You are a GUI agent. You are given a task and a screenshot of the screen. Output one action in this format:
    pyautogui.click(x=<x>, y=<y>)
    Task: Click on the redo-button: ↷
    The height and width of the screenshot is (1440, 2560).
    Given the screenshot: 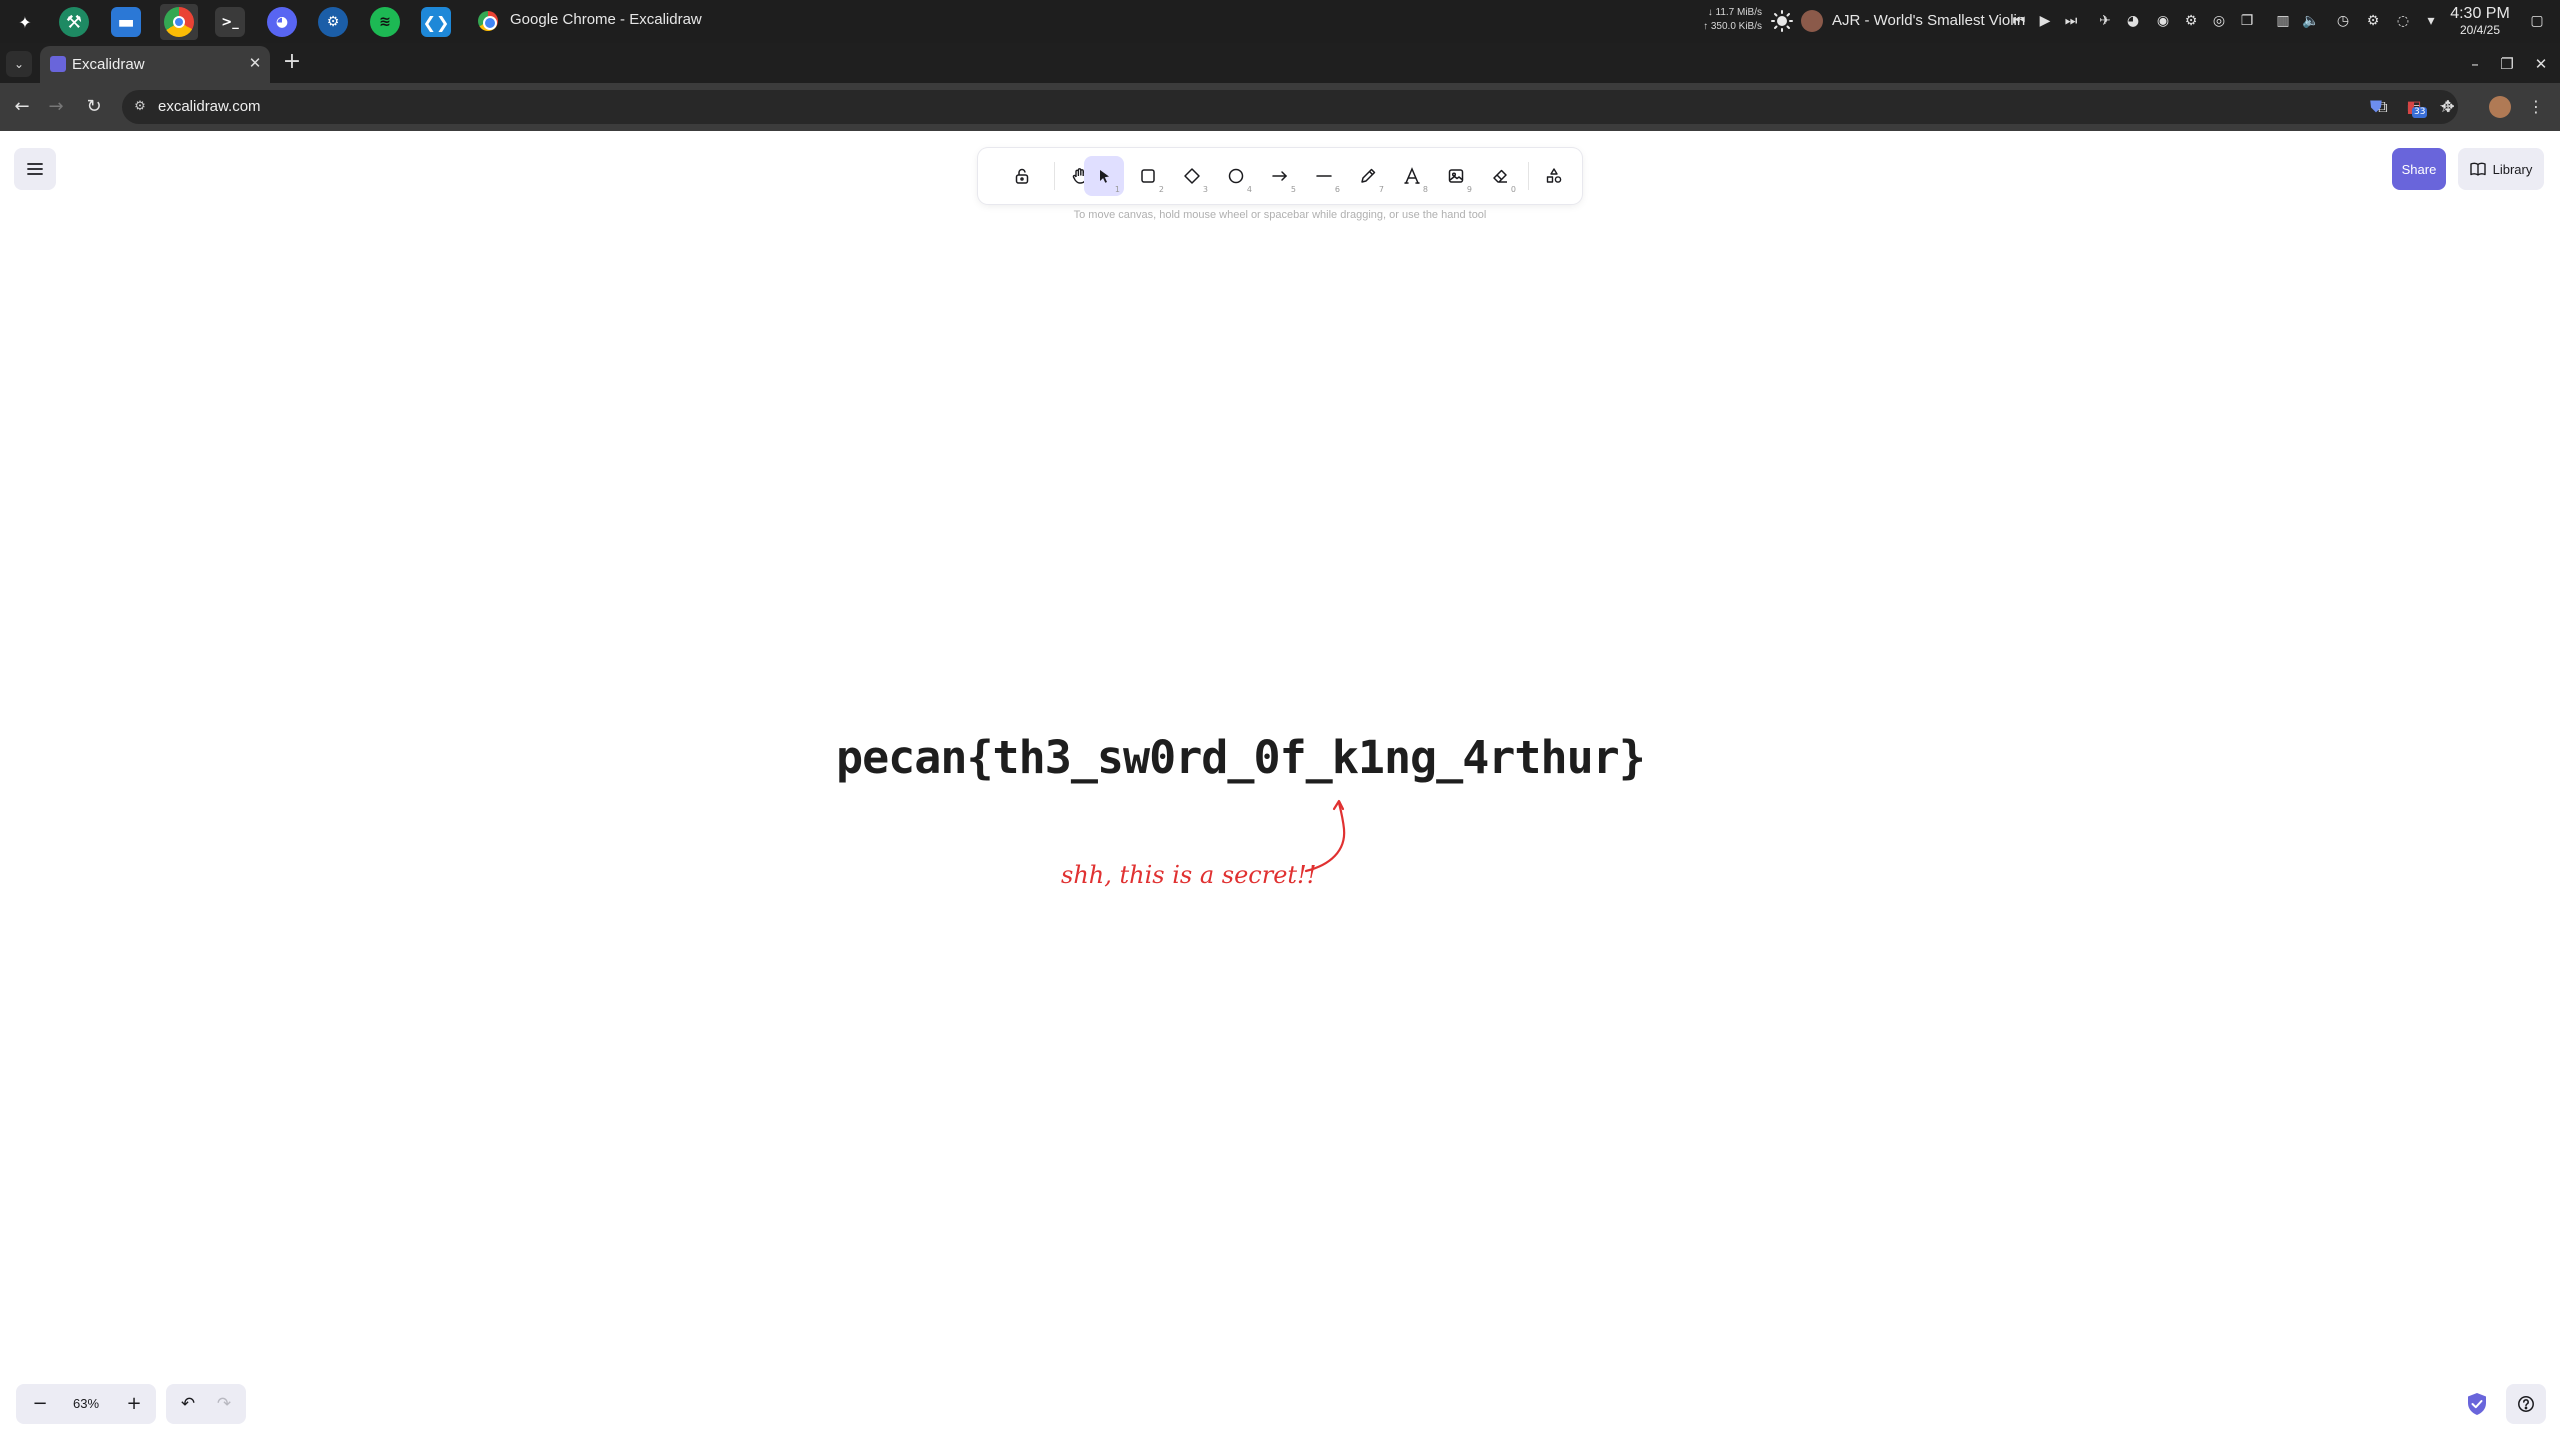 What is the action you would take?
    pyautogui.click(x=224, y=1404)
    